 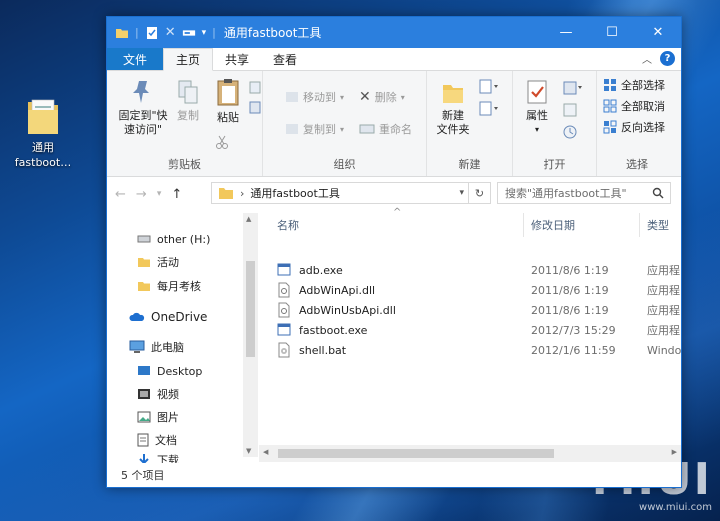 What do you see at coordinates (479, 330) in the screenshot?
I see `table-row: fastboot.exe 2012/7/3 15:29 应用程` at bounding box center [479, 330].